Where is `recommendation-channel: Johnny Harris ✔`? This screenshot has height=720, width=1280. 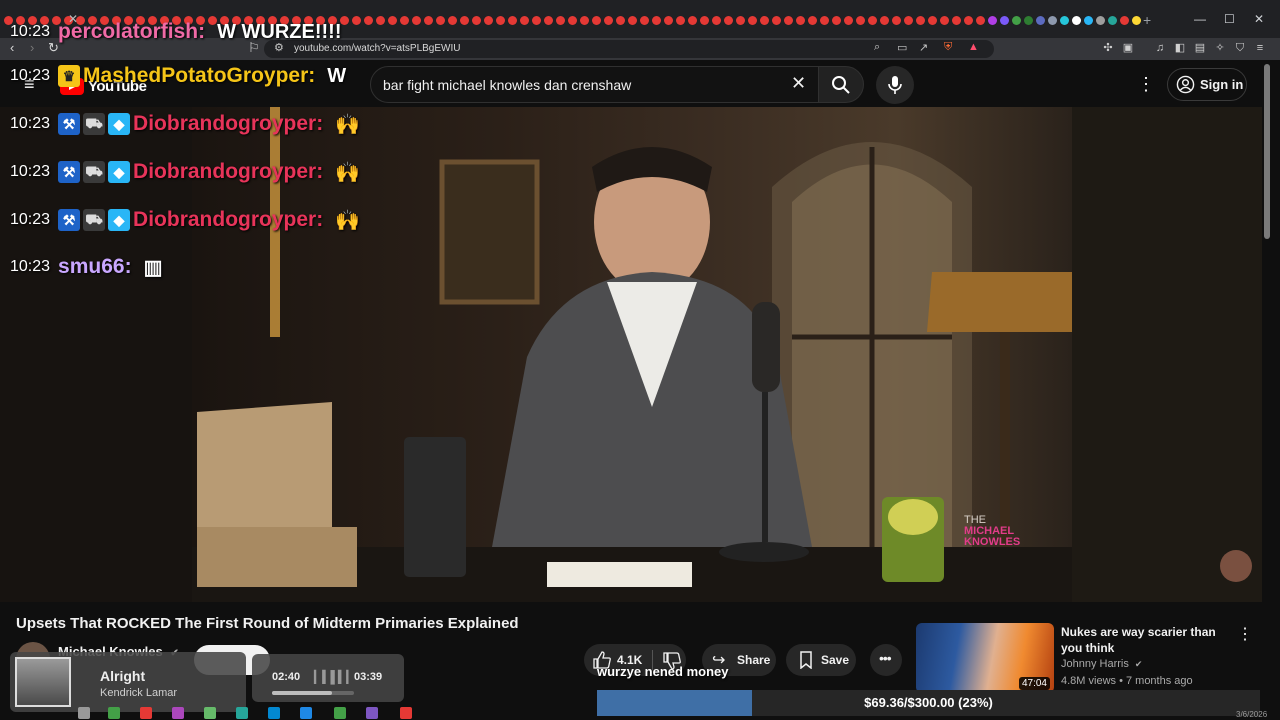 recommendation-channel: Johnny Harris ✔ is located at coordinates (1101, 664).